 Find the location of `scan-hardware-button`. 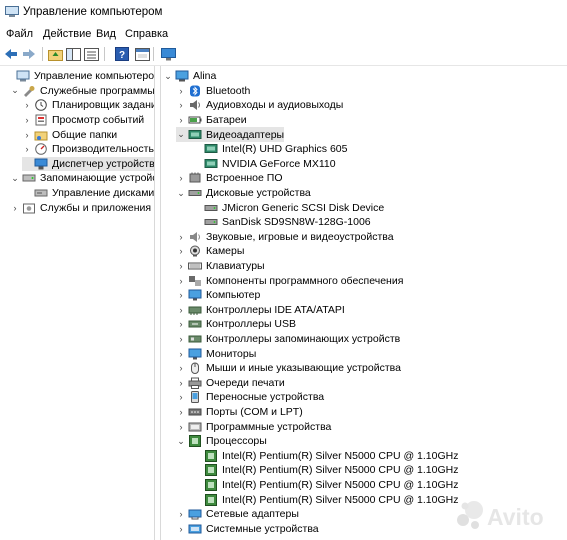

scan-hardware-button is located at coordinates (168, 54).